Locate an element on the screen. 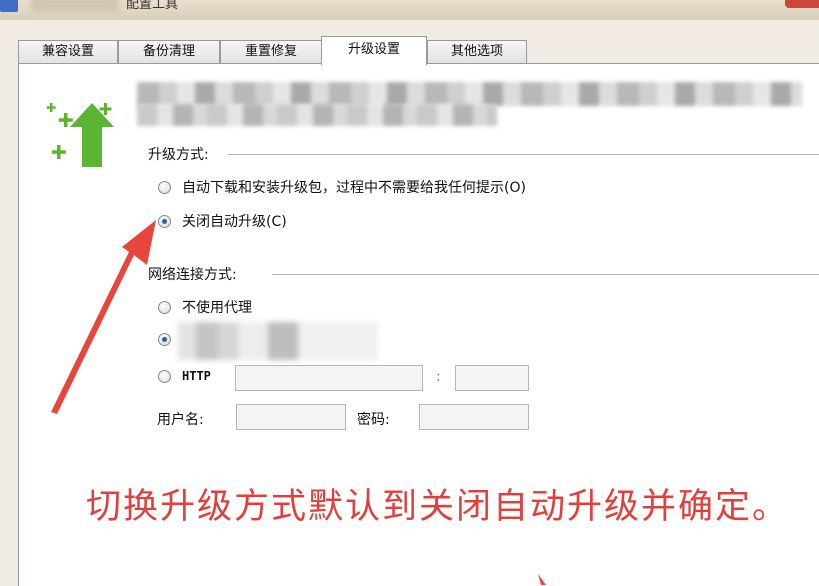  password-label: 密码: is located at coordinates (373, 420).